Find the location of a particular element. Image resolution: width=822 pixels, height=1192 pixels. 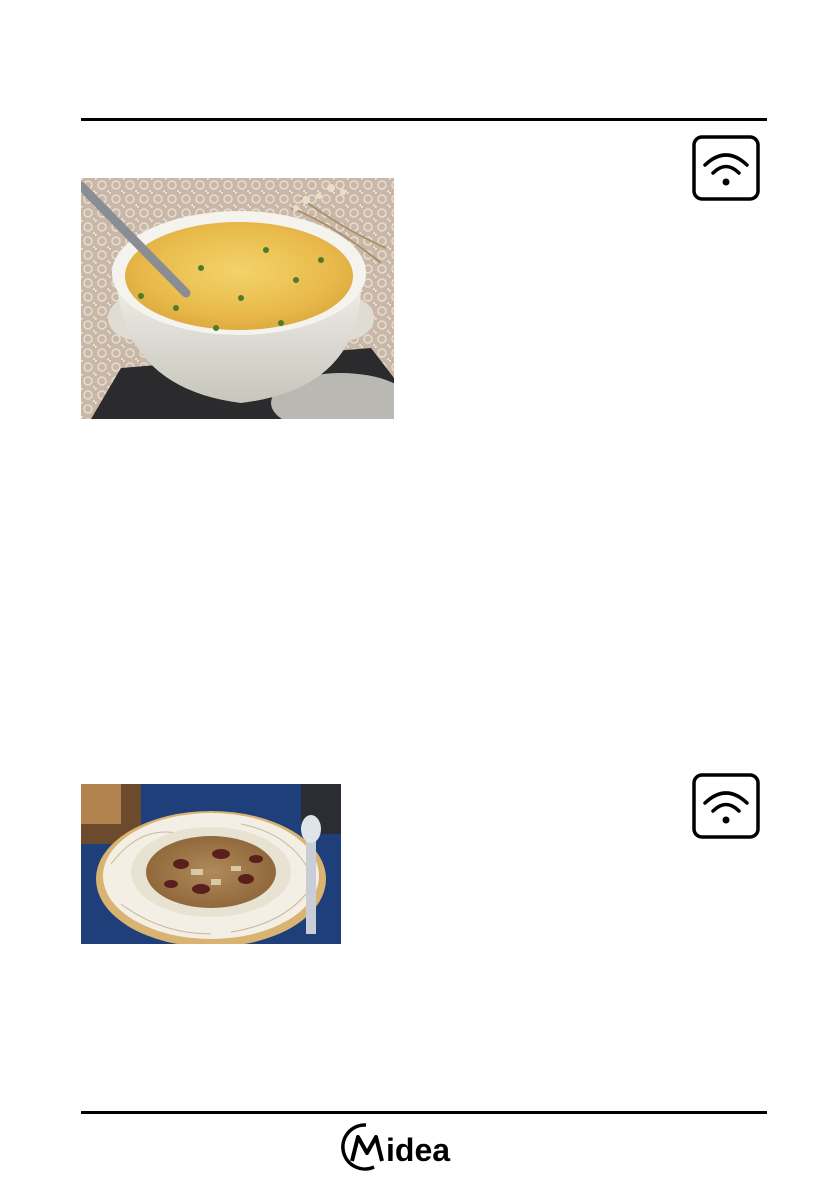

bean-soup-photo is located at coordinates (211, 864).